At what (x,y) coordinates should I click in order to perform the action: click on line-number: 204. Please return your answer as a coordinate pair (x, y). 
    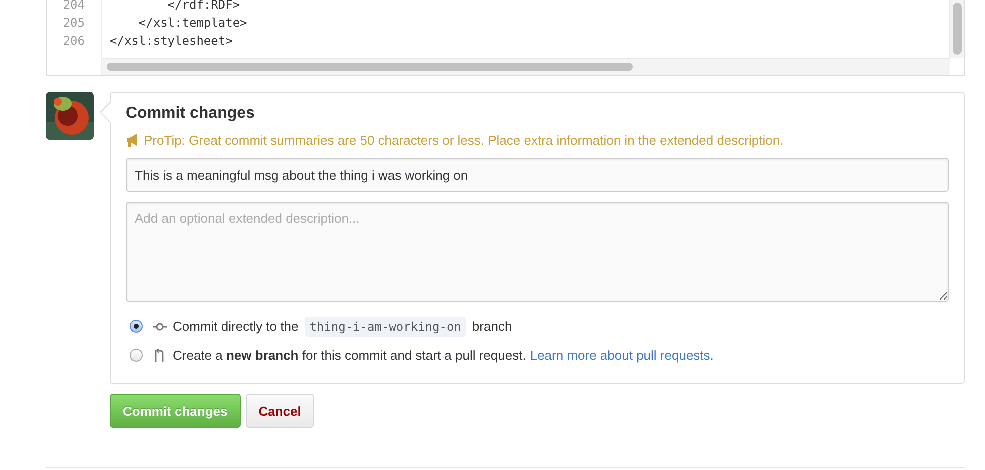
    Looking at the image, I should click on (74, 7).